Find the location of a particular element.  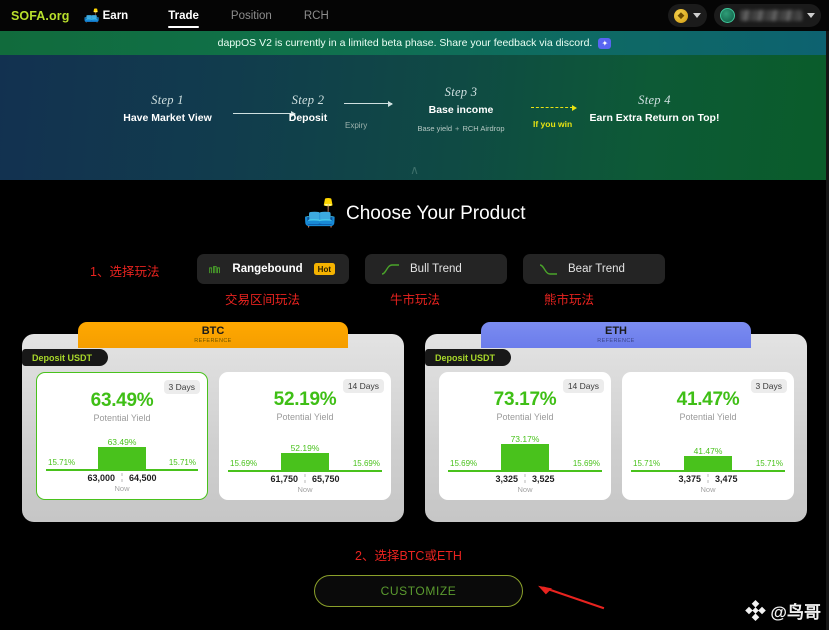

peak-label: 52.19% is located at coordinates (305, 448).